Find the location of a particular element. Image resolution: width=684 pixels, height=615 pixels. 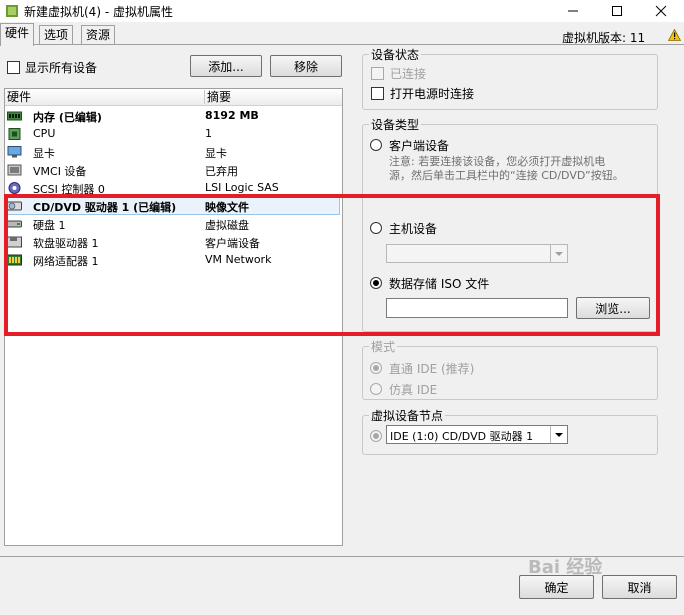

minimize-button is located at coordinates (573, 11).